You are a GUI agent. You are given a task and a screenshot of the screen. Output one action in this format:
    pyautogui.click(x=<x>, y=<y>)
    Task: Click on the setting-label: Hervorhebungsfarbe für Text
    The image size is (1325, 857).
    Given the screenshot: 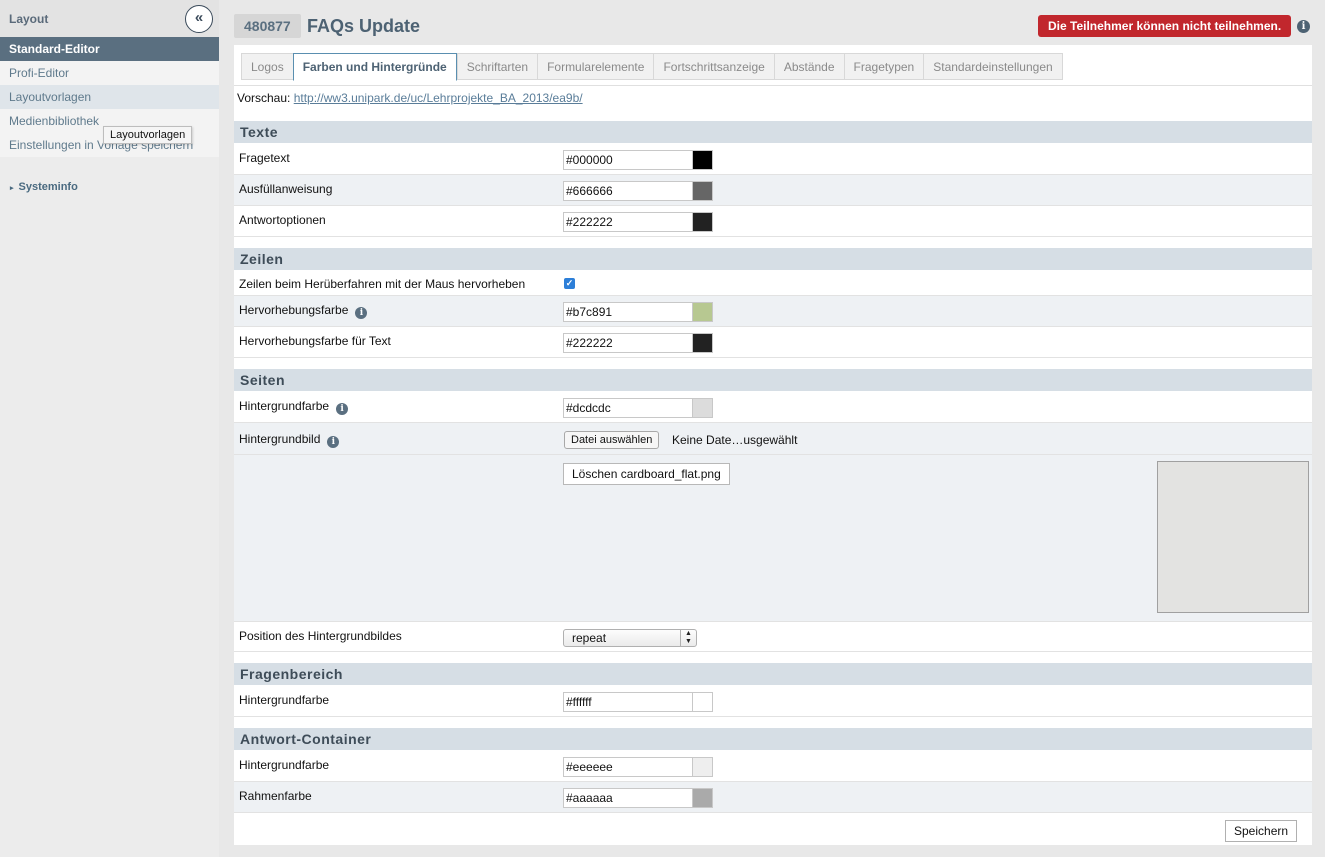 What is the action you would take?
    pyautogui.click(x=315, y=341)
    